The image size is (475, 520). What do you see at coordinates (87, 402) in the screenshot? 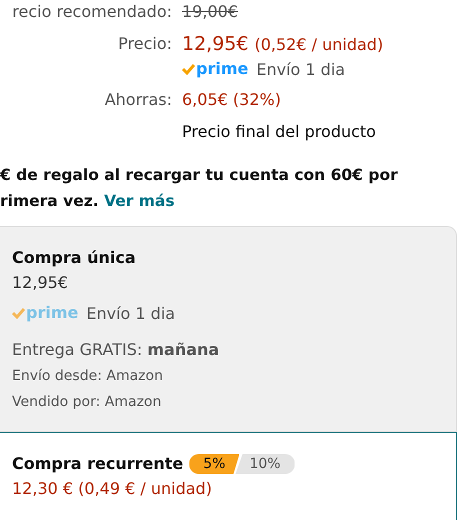
I see `sold-by-text: Vendido por: Amazon` at bounding box center [87, 402].